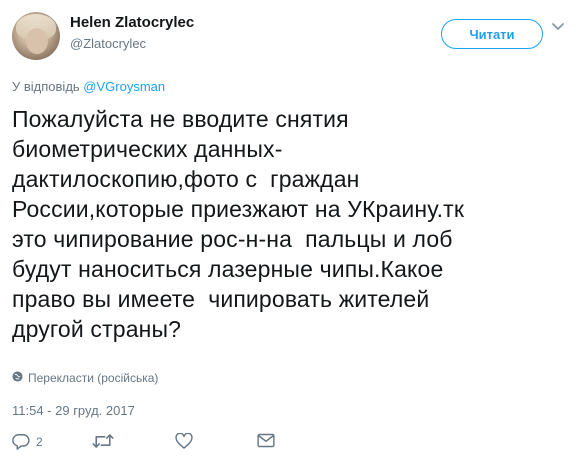  I want to click on translate-link: Перекласти (російська), so click(85, 378).